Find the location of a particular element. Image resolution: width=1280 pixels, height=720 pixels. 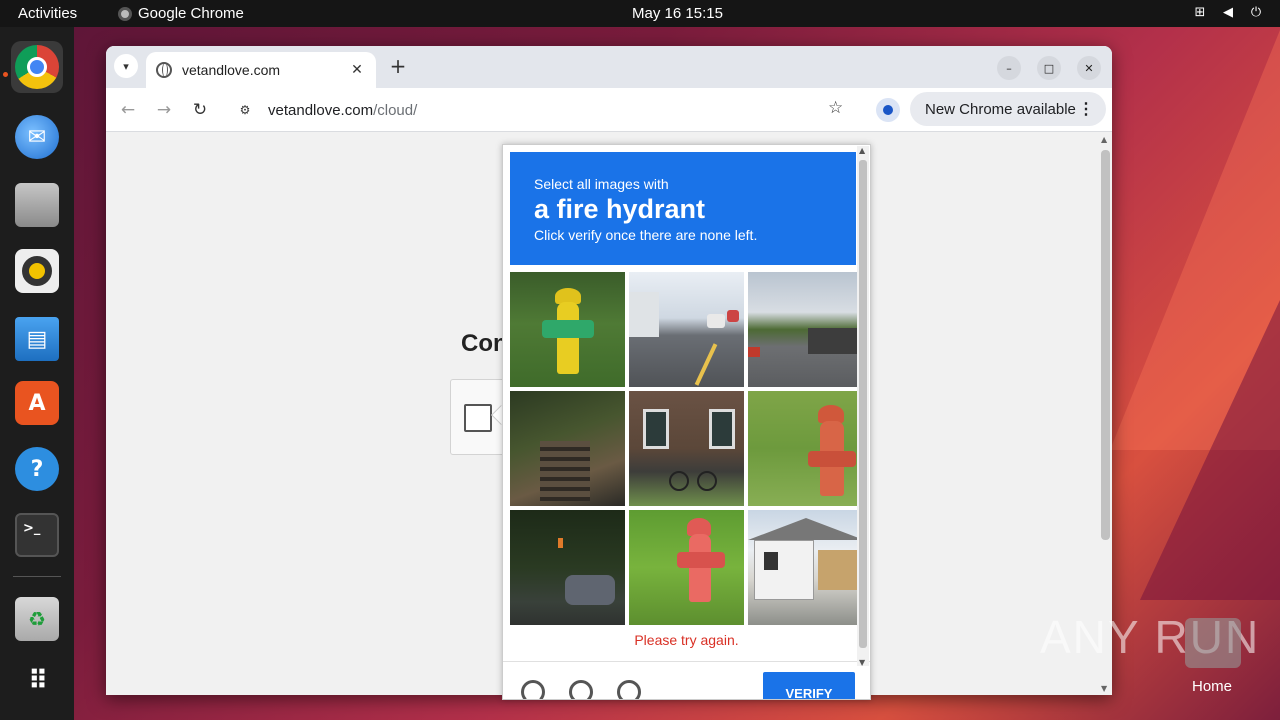

close-window-button: ✕ is located at coordinates (1089, 68).